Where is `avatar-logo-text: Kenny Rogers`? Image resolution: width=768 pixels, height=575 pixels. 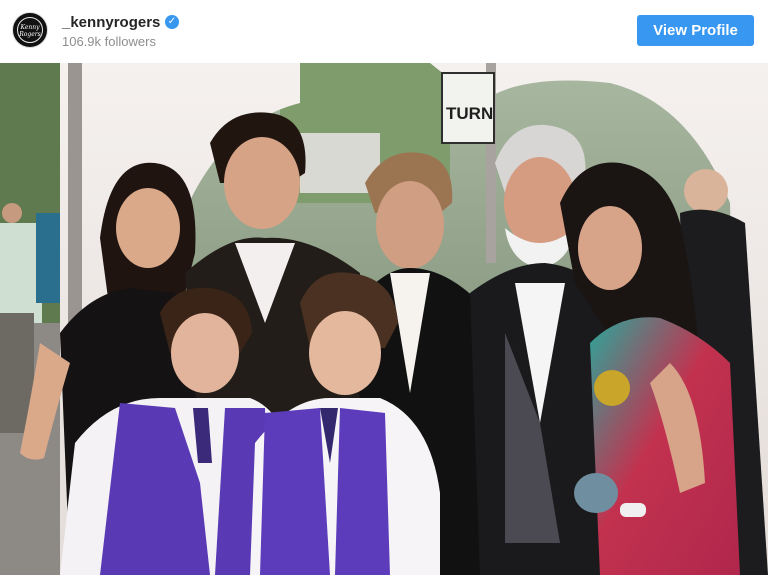 avatar-logo-text: Kenny Rogers is located at coordinates (30, 31).